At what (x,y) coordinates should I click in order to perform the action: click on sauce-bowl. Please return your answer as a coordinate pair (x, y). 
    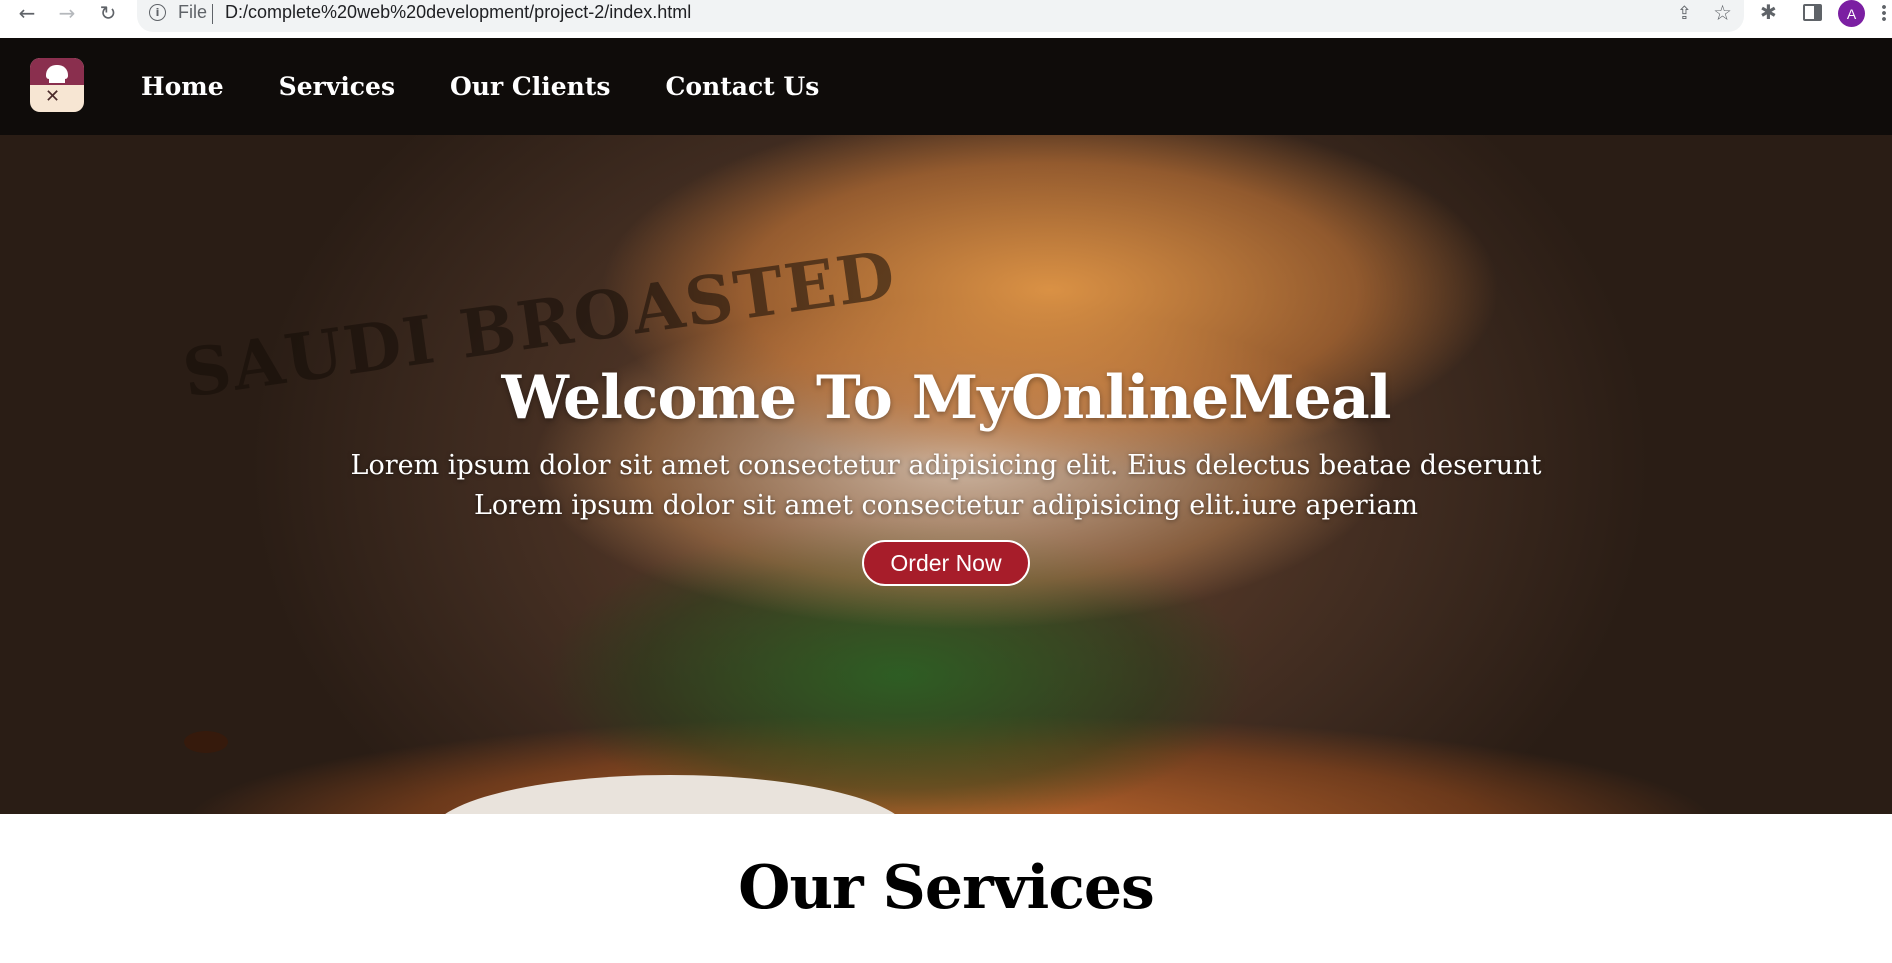
    Looking at the image, I should click on (670, 794).